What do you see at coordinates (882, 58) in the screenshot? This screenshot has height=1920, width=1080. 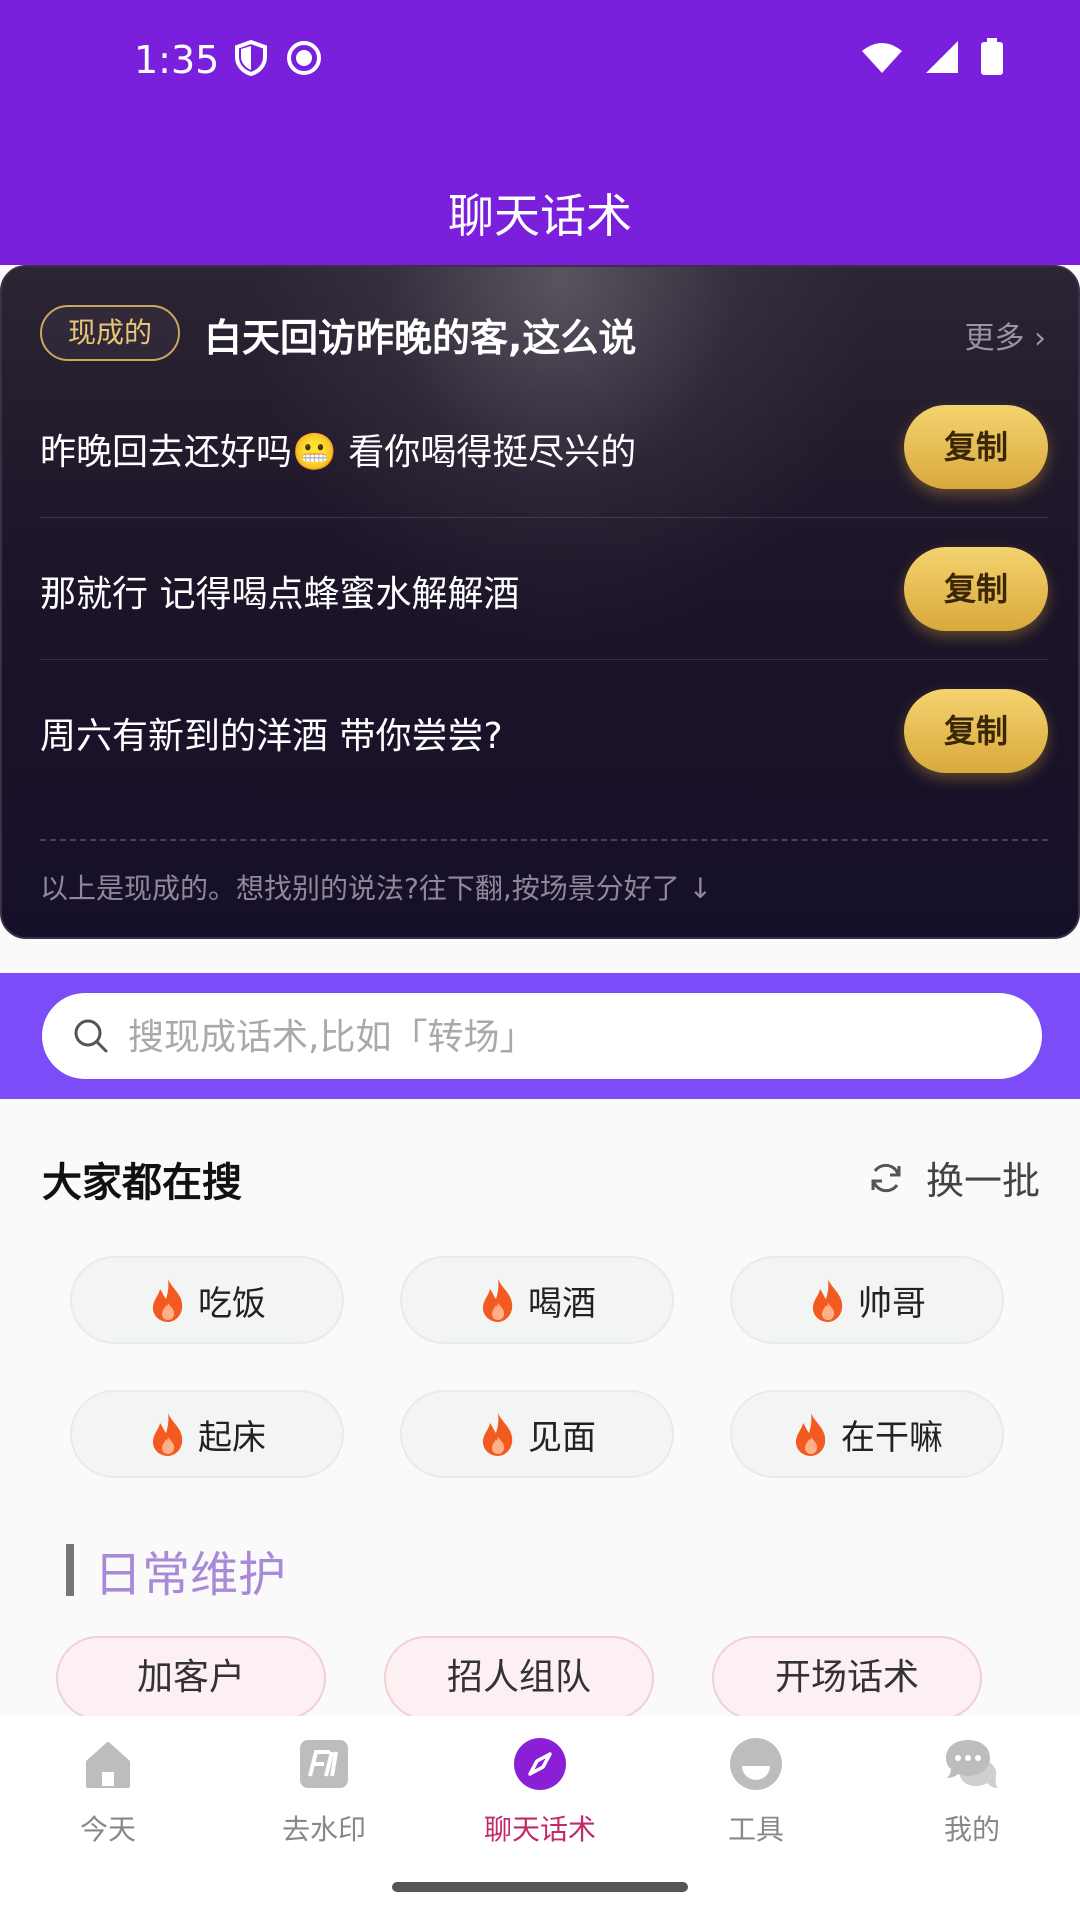 I see `wifi-icon` at bounding box center [882, 58].